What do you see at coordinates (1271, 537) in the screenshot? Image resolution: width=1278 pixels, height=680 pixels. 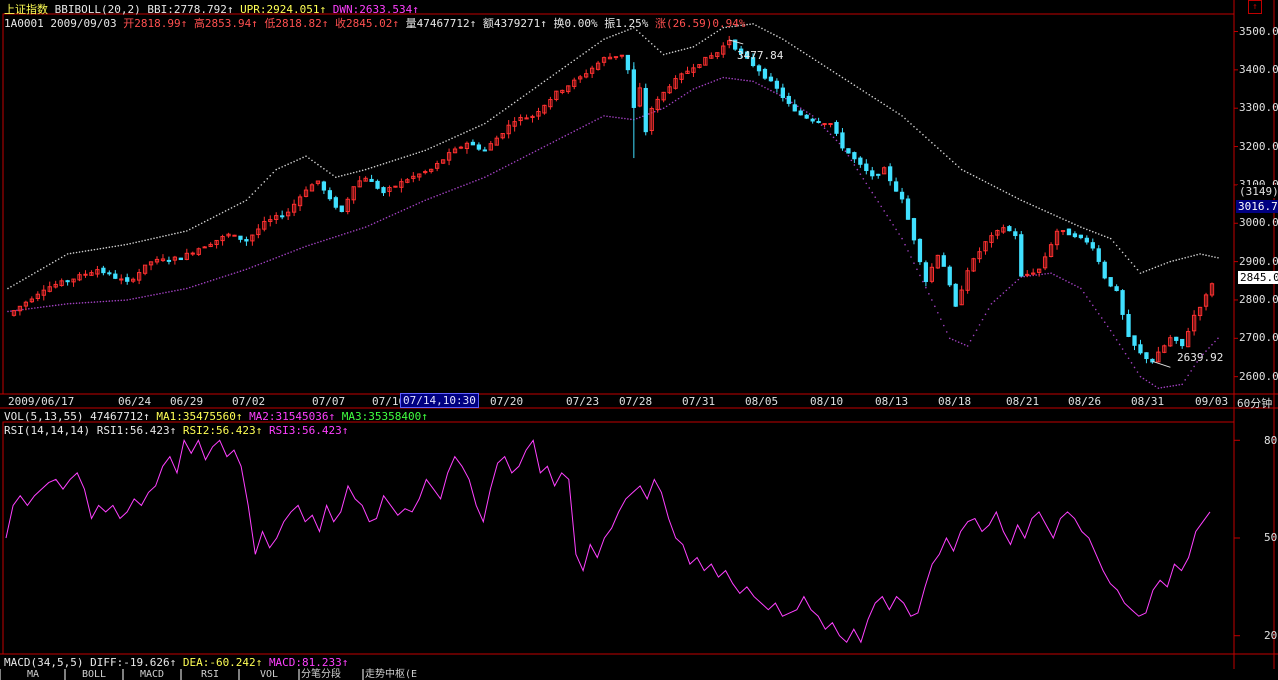 I see `rsi-tick-50: 50` at bounding box center [1271, 537].